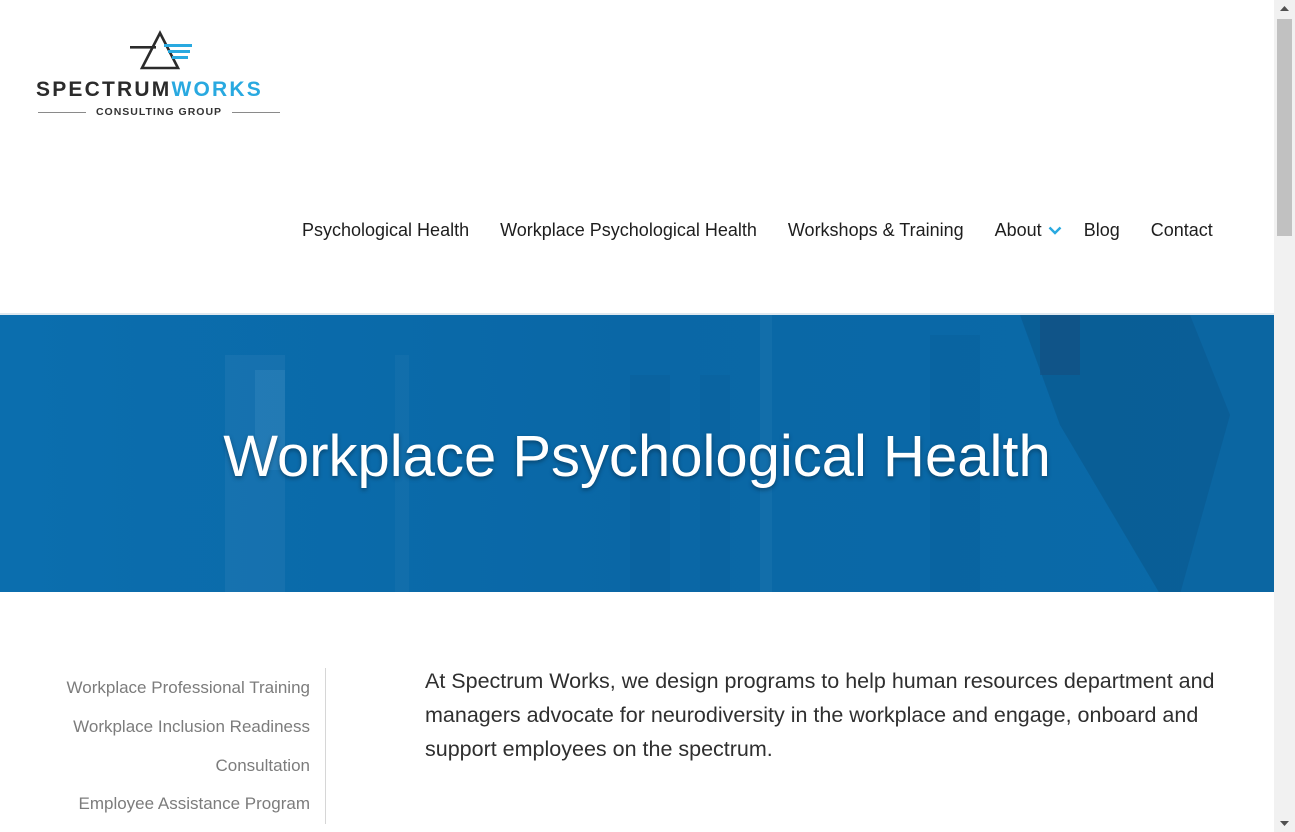 The width and height of the screenshot is (1295, 832). I want to click on sidebar-item-workplace-inclusion-readiness: Workplace Inclusion Readiness, so click(191, 727).